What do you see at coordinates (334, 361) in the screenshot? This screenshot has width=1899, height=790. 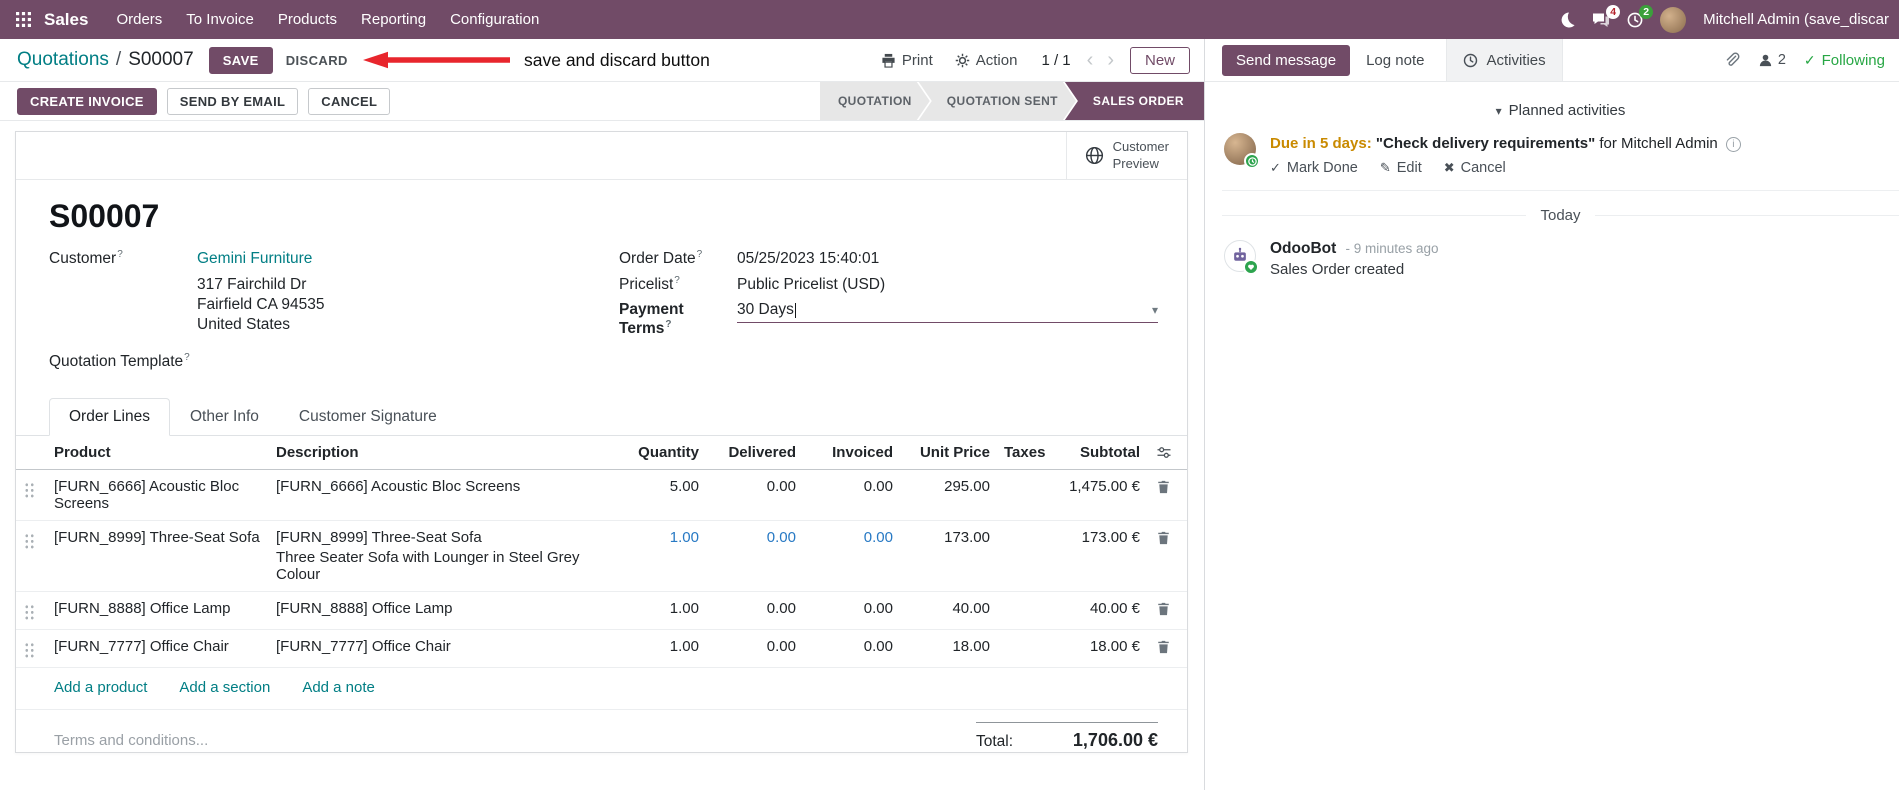 I see `quotation-template-field-row: Quotation Template?` at bounding box center [334, 361].